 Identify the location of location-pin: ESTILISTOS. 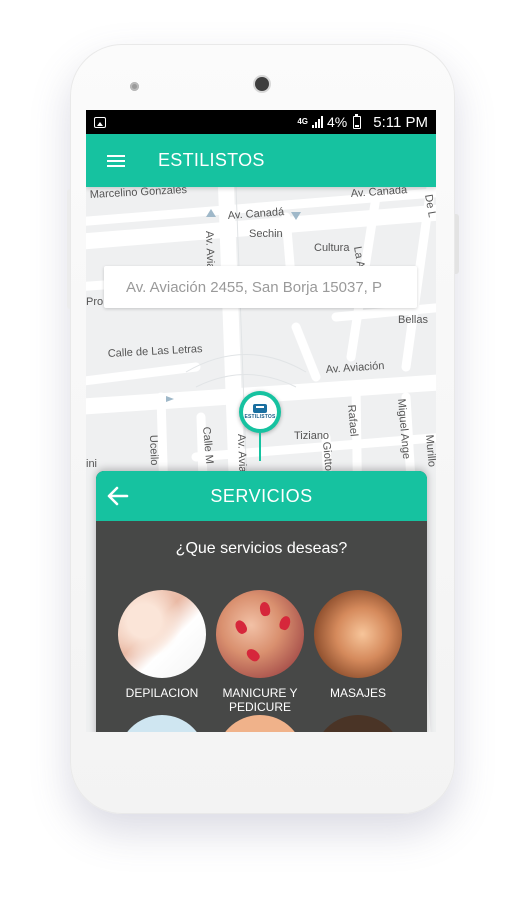
(260, 412).